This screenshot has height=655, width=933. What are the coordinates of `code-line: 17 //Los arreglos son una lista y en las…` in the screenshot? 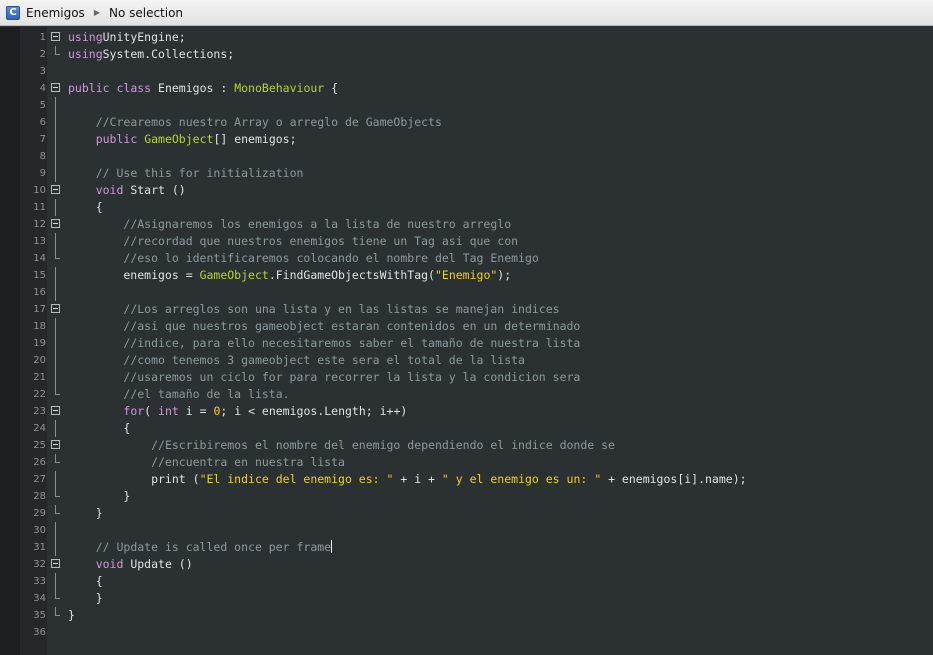 It's located at (466, 309).